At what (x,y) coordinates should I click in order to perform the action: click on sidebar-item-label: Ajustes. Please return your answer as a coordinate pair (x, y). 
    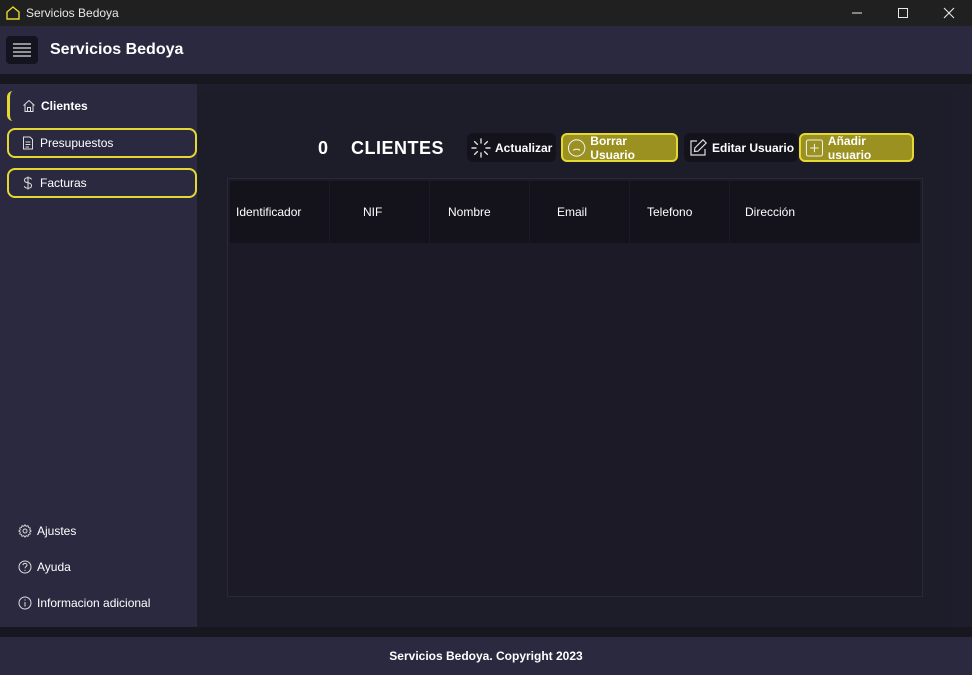
    Looking at the image, I should click on (57, 531).